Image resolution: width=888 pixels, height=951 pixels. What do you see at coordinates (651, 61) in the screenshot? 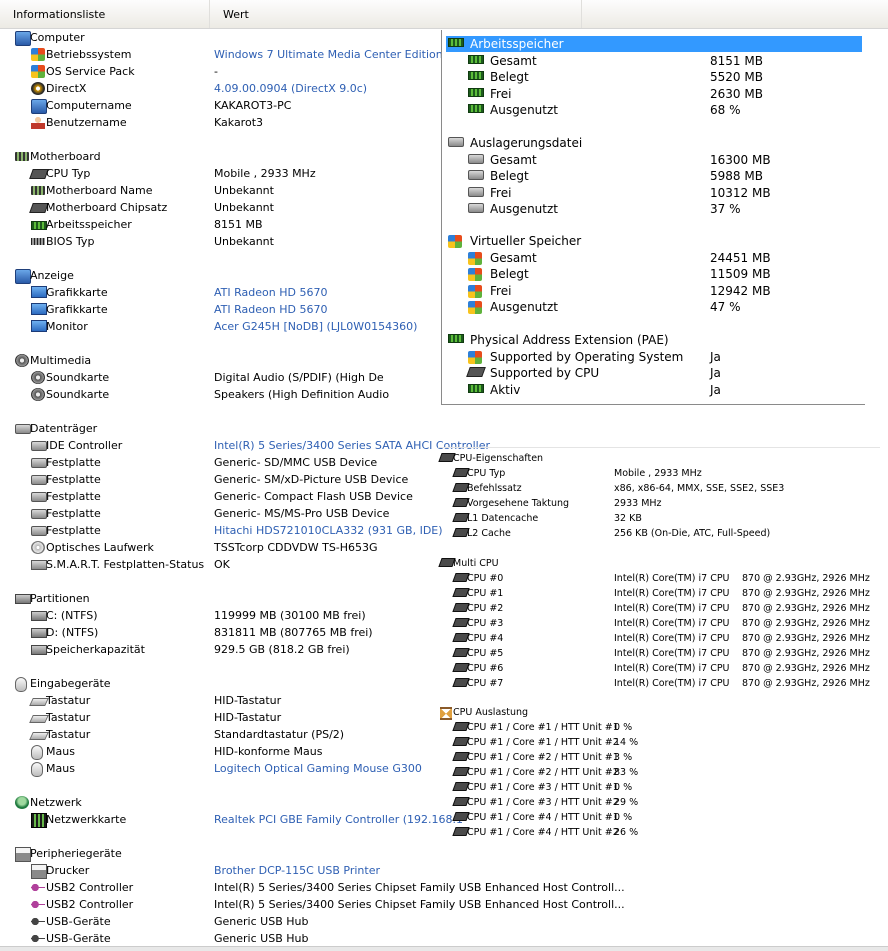
I see `memory-item: Gesamt 8151 MB` at bounding box center [651, 61].